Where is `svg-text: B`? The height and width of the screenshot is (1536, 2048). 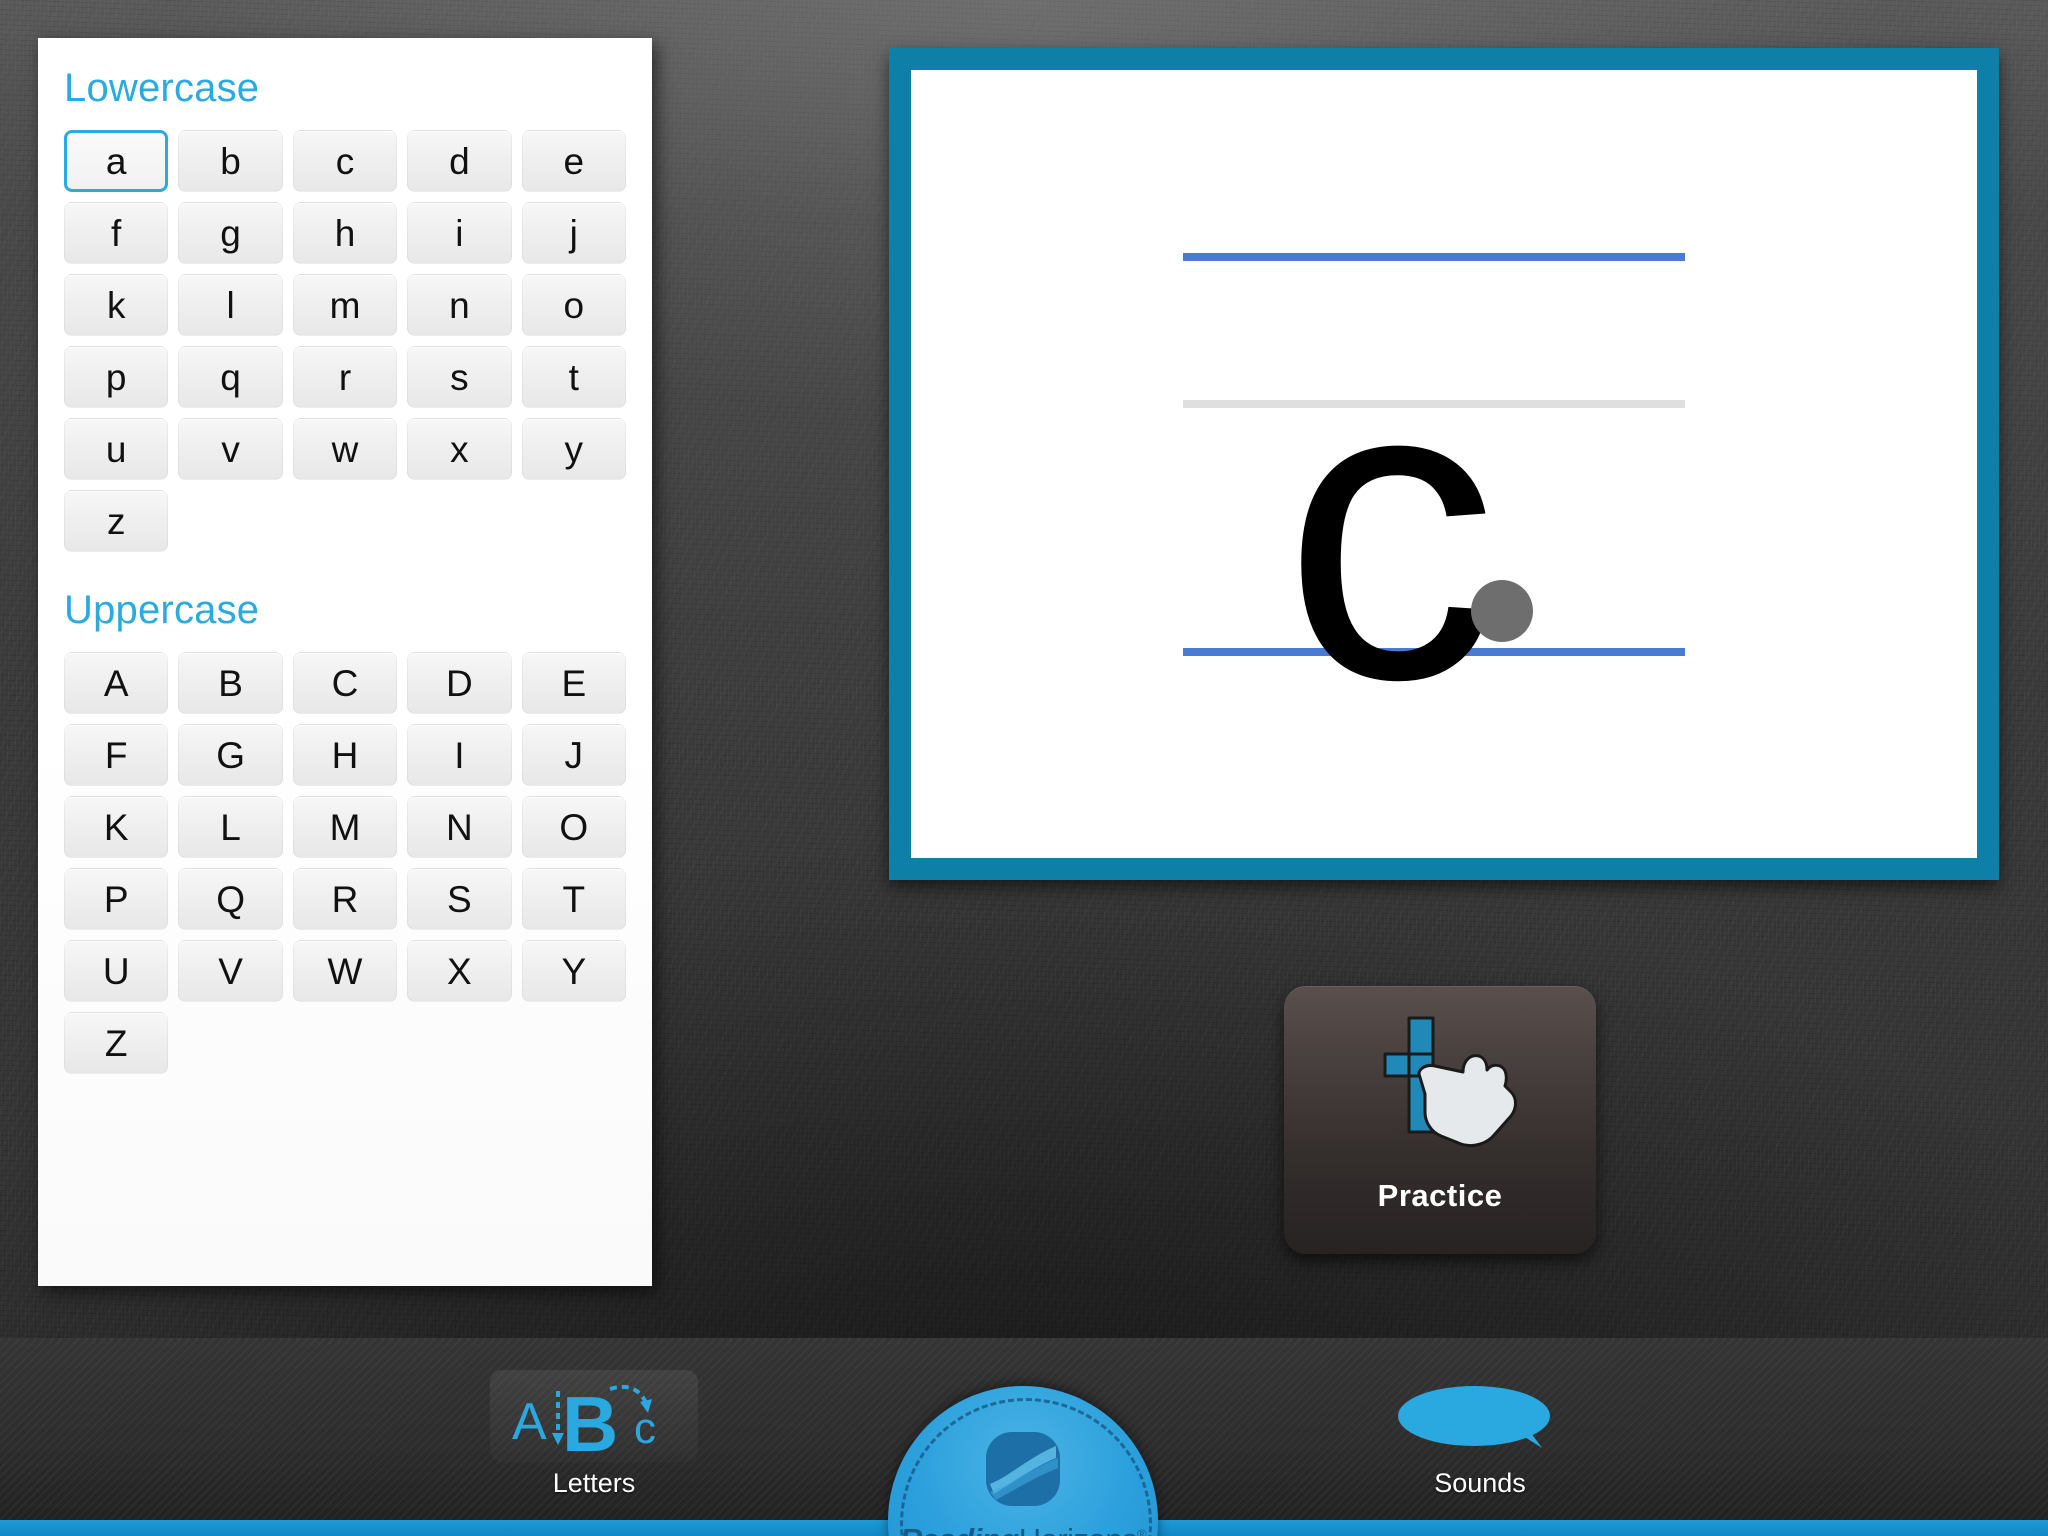 svg-text: B is located at coordinates (590, 1418).